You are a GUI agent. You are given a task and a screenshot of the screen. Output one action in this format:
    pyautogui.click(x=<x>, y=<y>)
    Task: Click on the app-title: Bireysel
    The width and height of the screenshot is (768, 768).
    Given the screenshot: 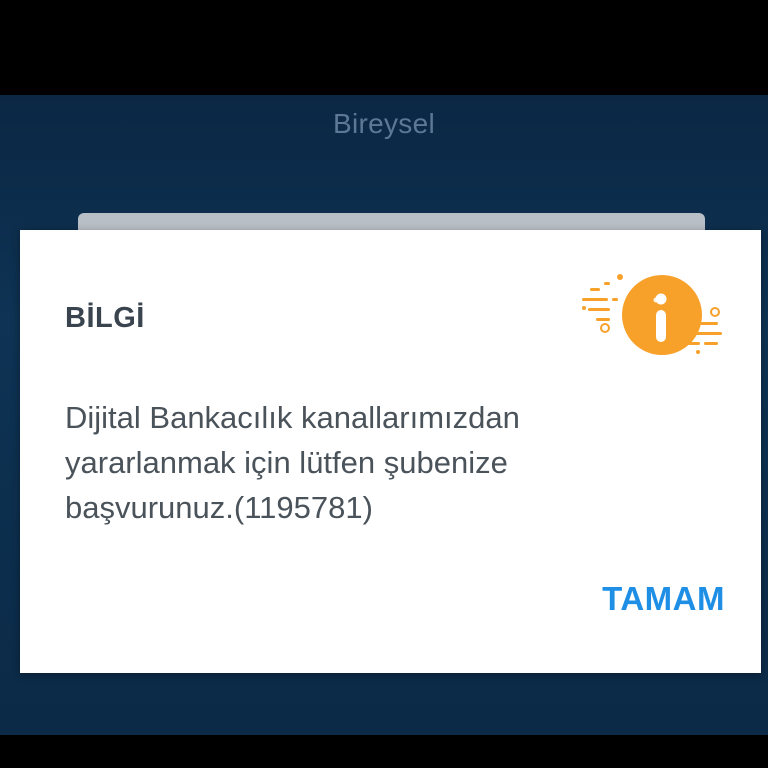 What is the action you would take?
    pyautogui.click(x=384, y=123)
    